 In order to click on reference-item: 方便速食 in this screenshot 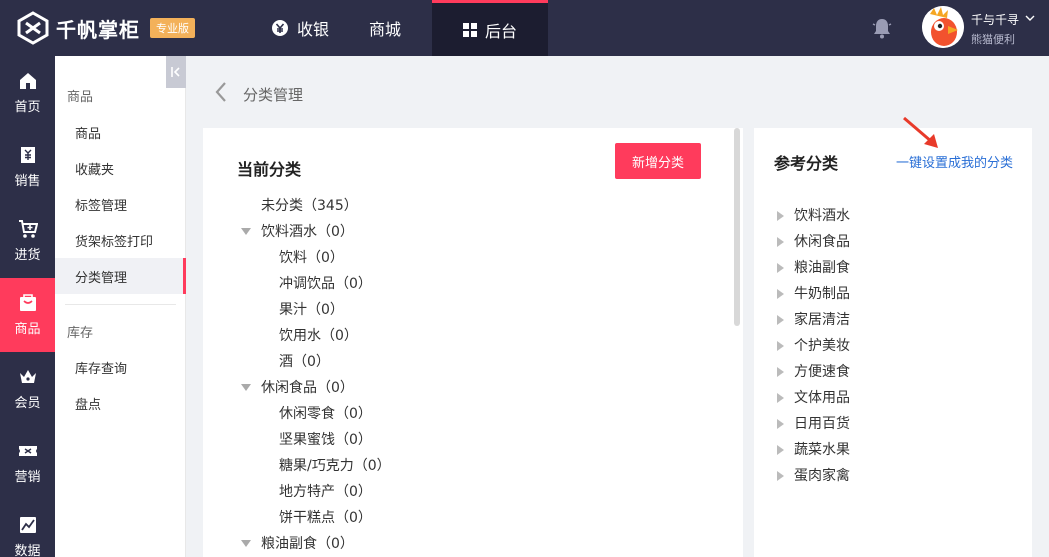, I will do `click(813, 372)`.